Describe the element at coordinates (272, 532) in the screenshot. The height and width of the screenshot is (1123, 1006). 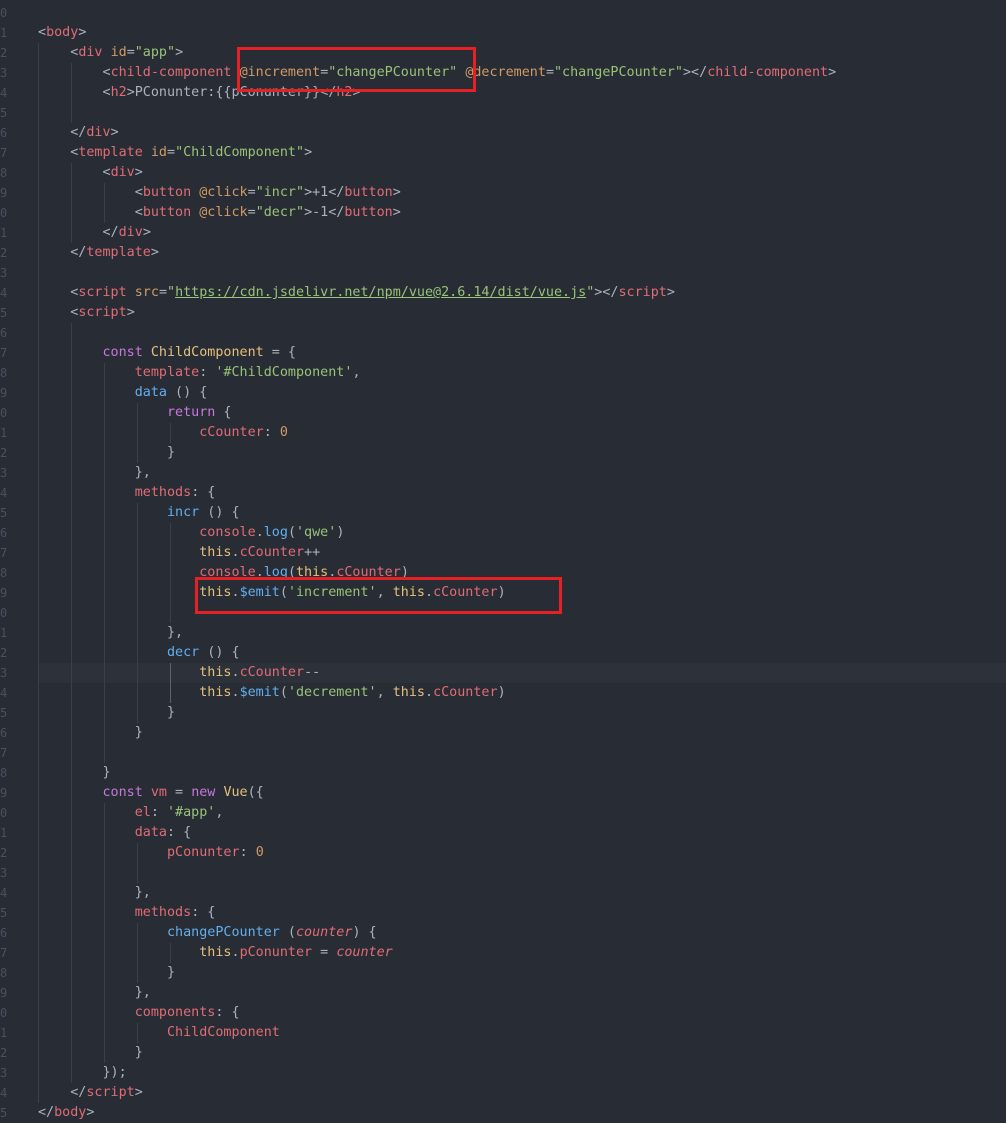
I see `code-line: console.log('qwe')` at that location.